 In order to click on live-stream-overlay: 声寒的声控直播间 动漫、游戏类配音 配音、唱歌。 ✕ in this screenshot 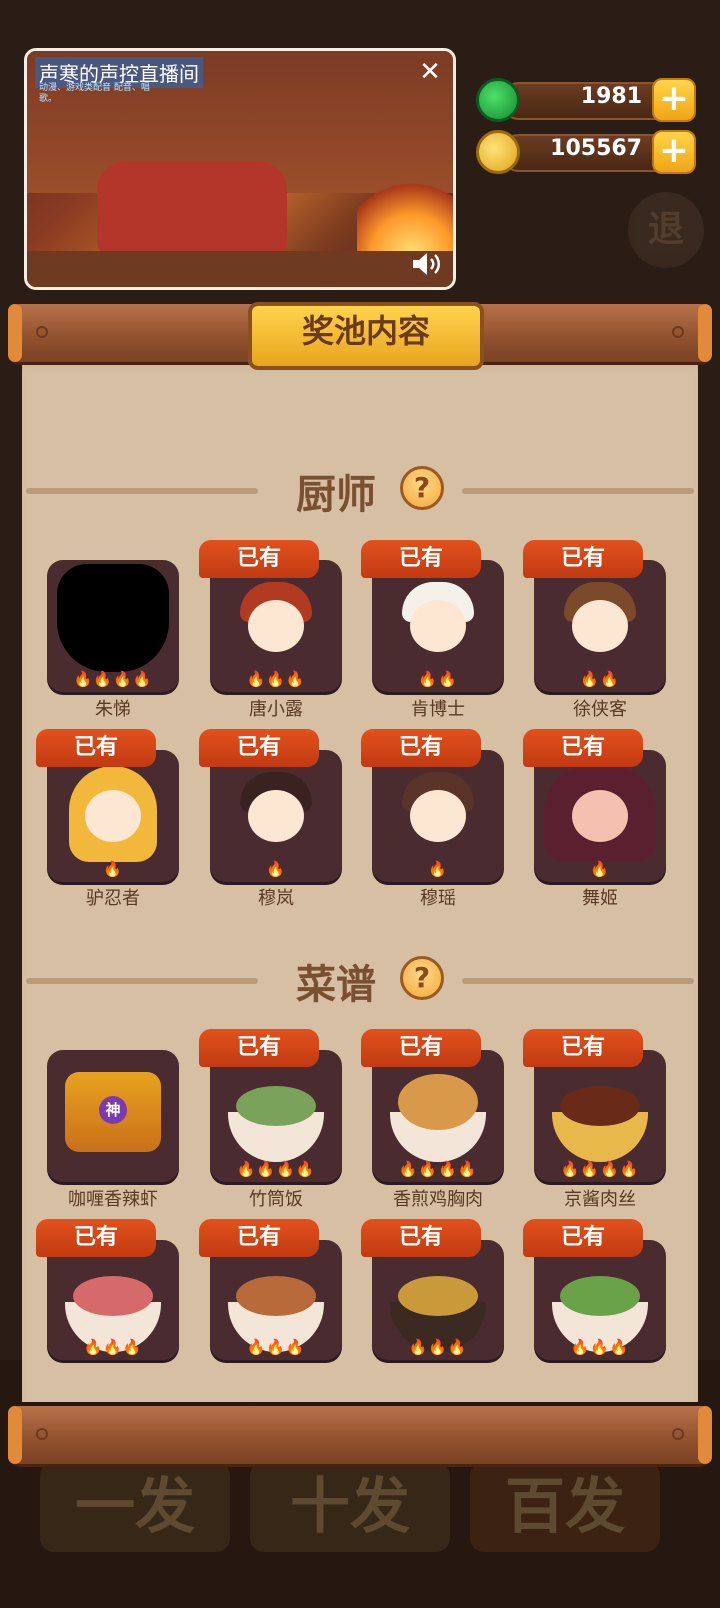, I will do `click(240, 169)`.